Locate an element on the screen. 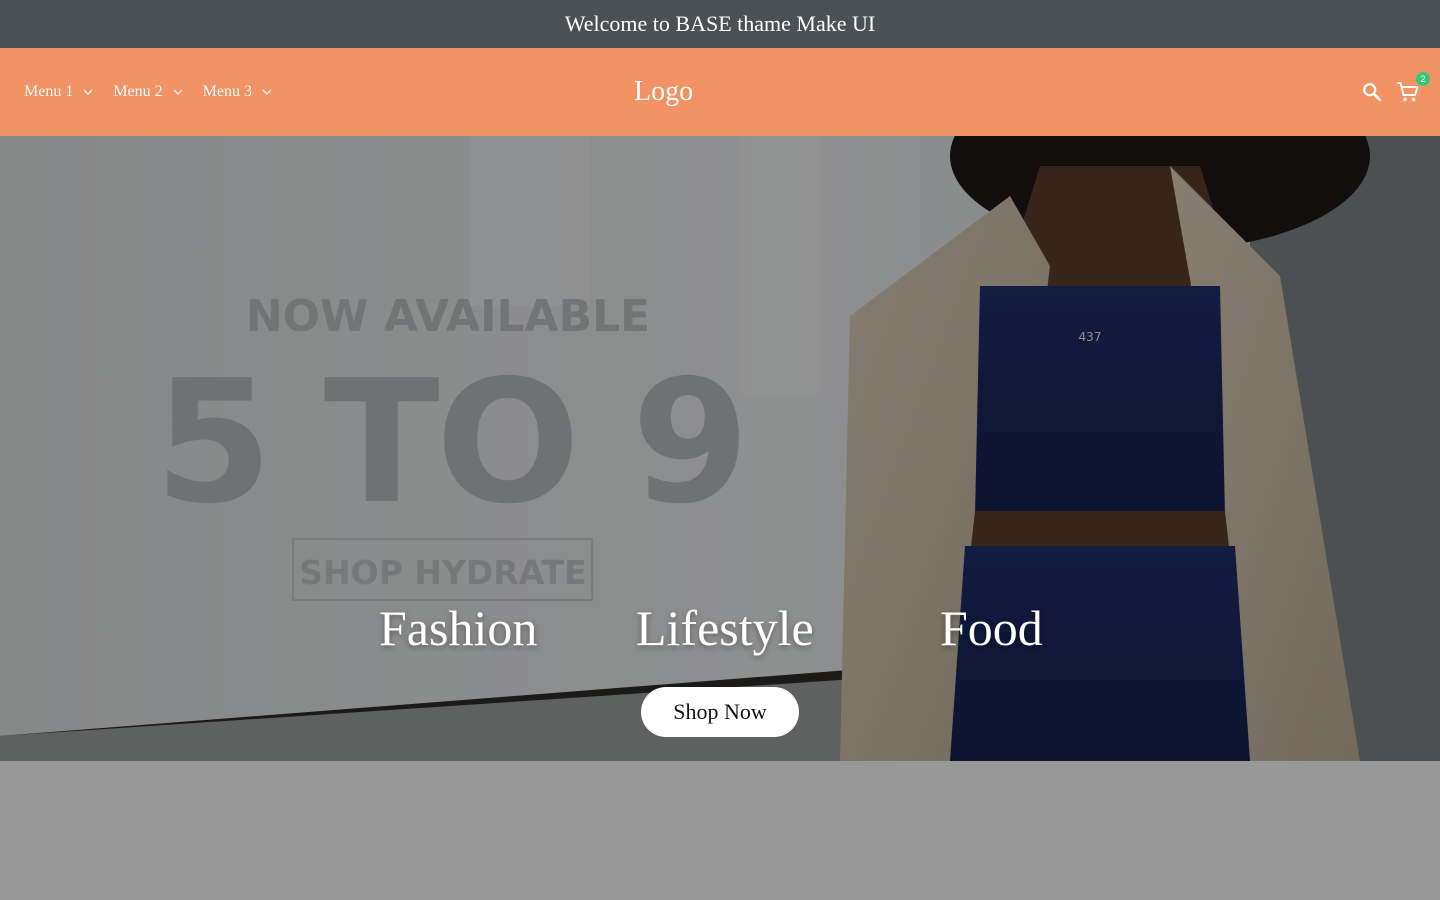  nav-menu-2: Menu 2 is located at coordinates (148, 92).